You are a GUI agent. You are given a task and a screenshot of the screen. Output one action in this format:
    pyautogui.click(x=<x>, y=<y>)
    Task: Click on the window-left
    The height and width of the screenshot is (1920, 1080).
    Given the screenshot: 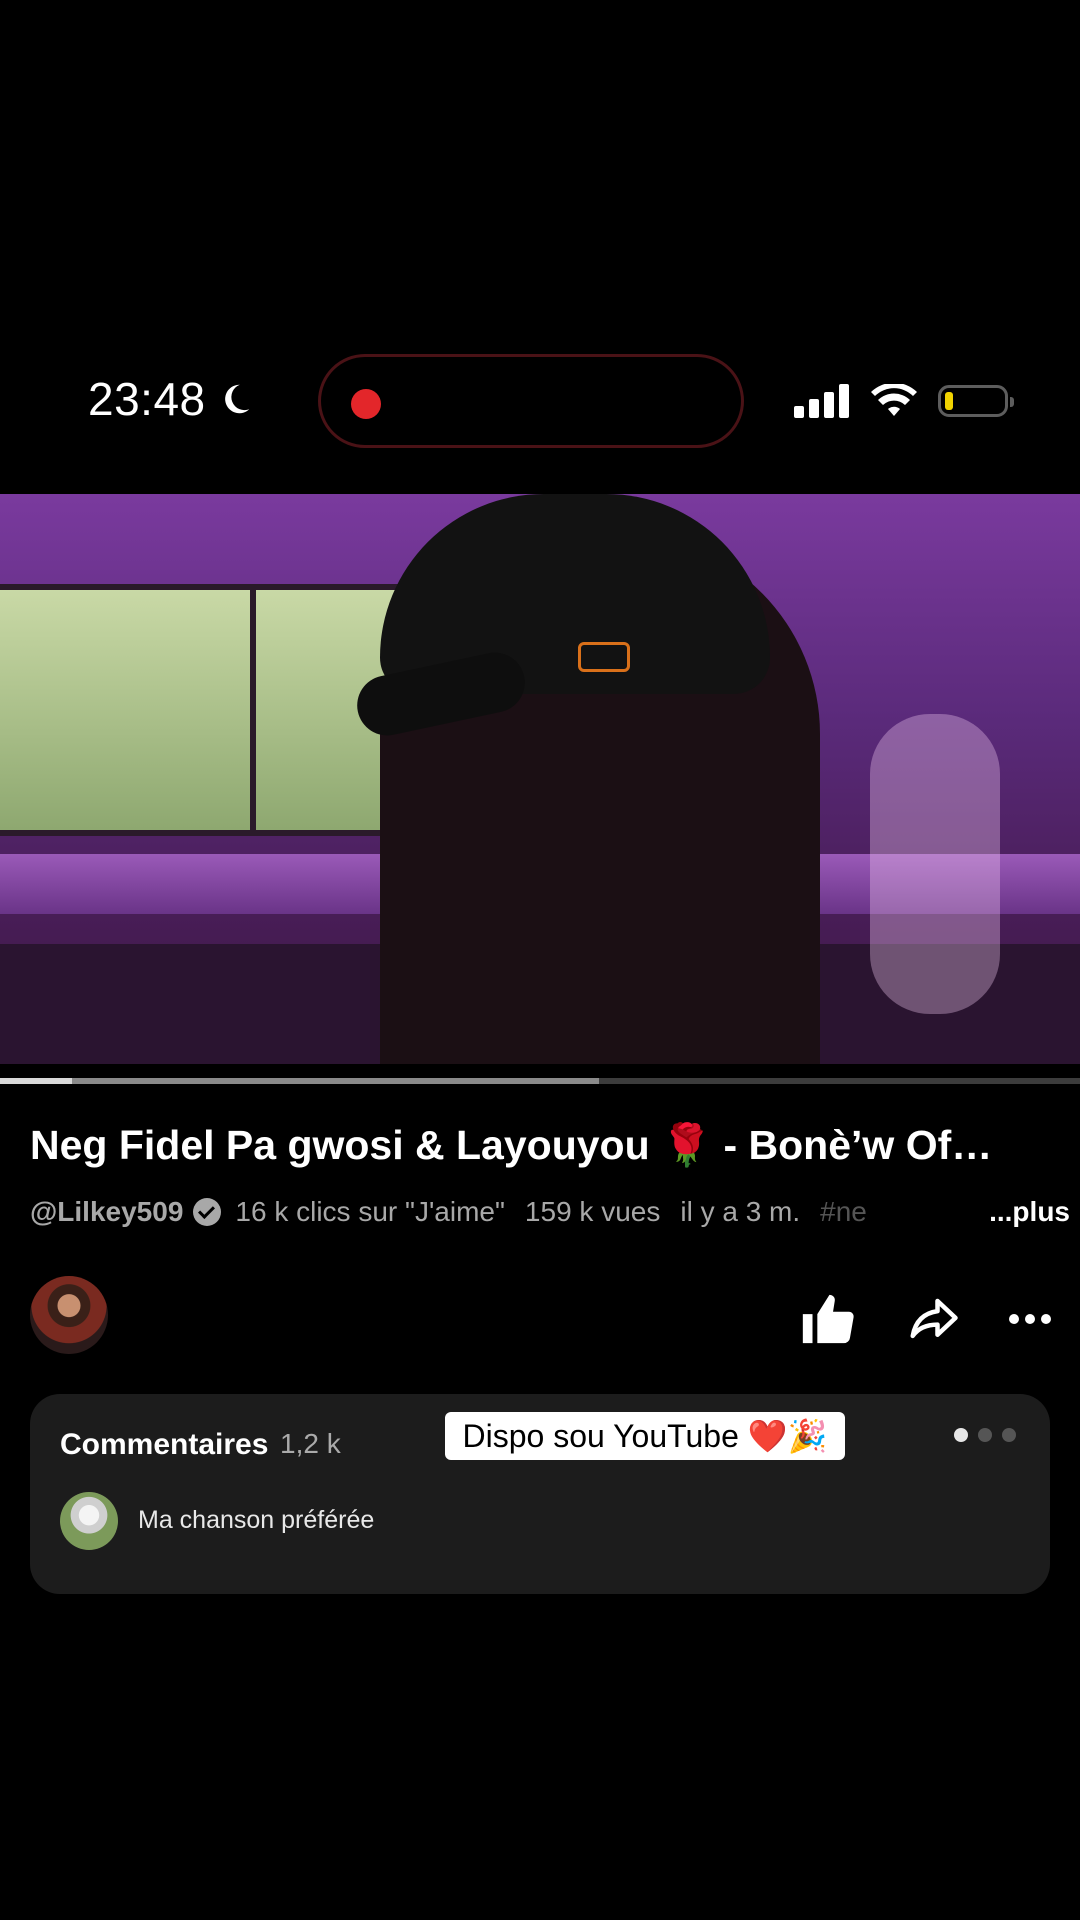 What is the action you would take?
    pyautogui.click(x=128, y=710)
    